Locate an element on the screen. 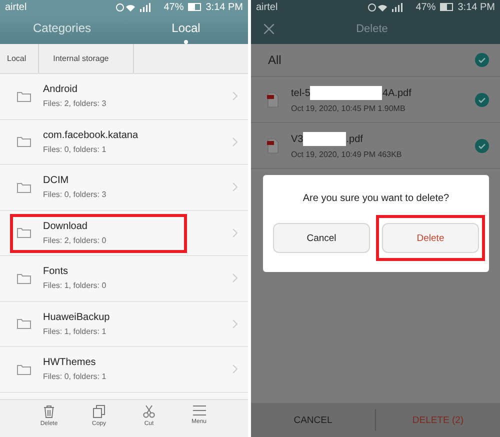 The width and height of the screenshot is (500, 437). dialog-button: Delete is located at coordinates (430, 238).